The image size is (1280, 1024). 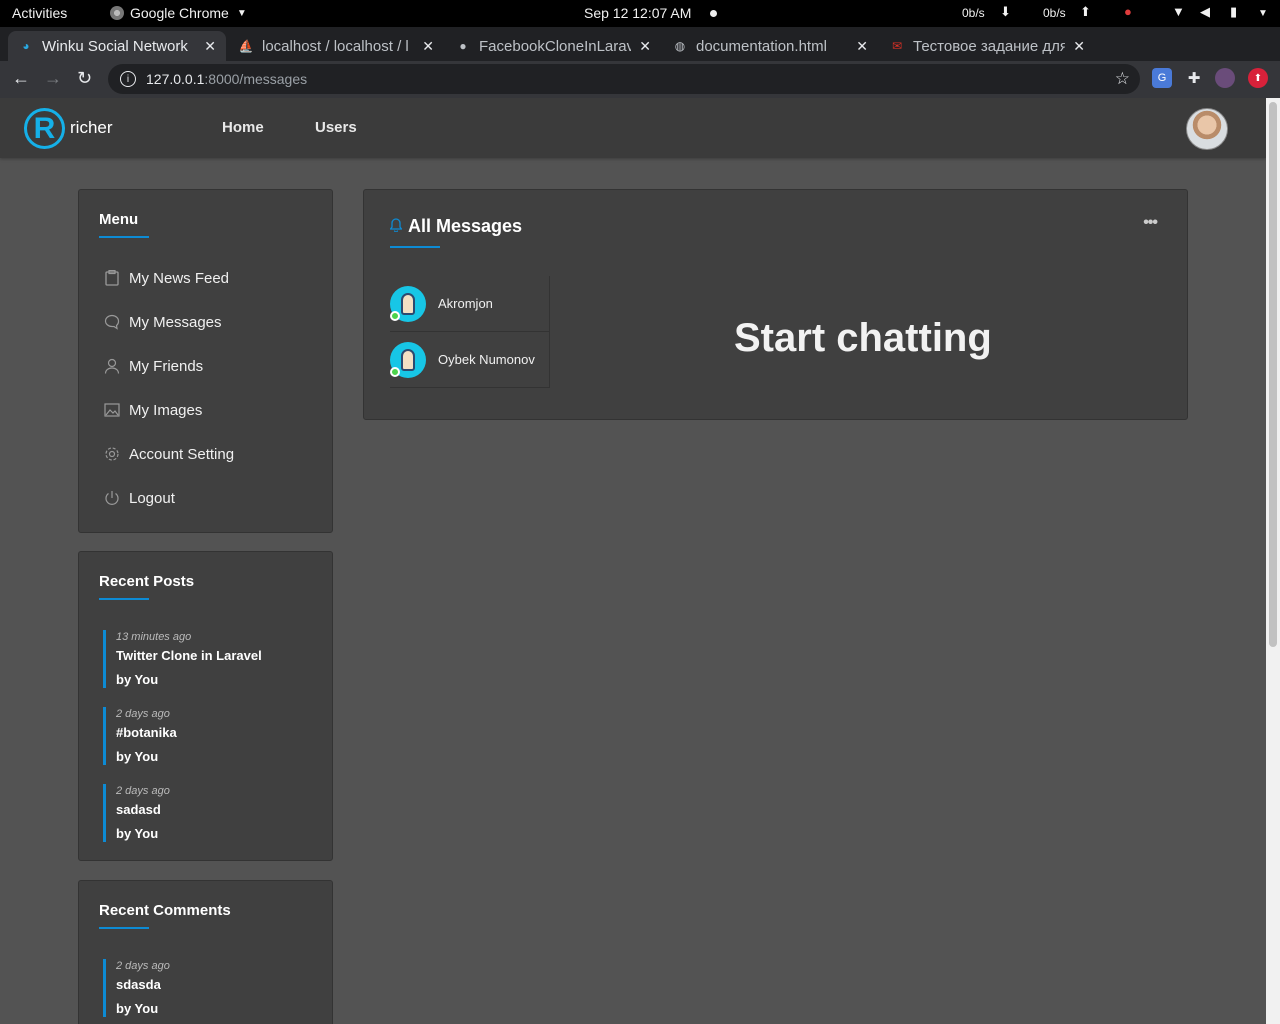 I want to click on tab-gmail: ✉ Тестовое задание для ✕, so click(x=987, y=46).